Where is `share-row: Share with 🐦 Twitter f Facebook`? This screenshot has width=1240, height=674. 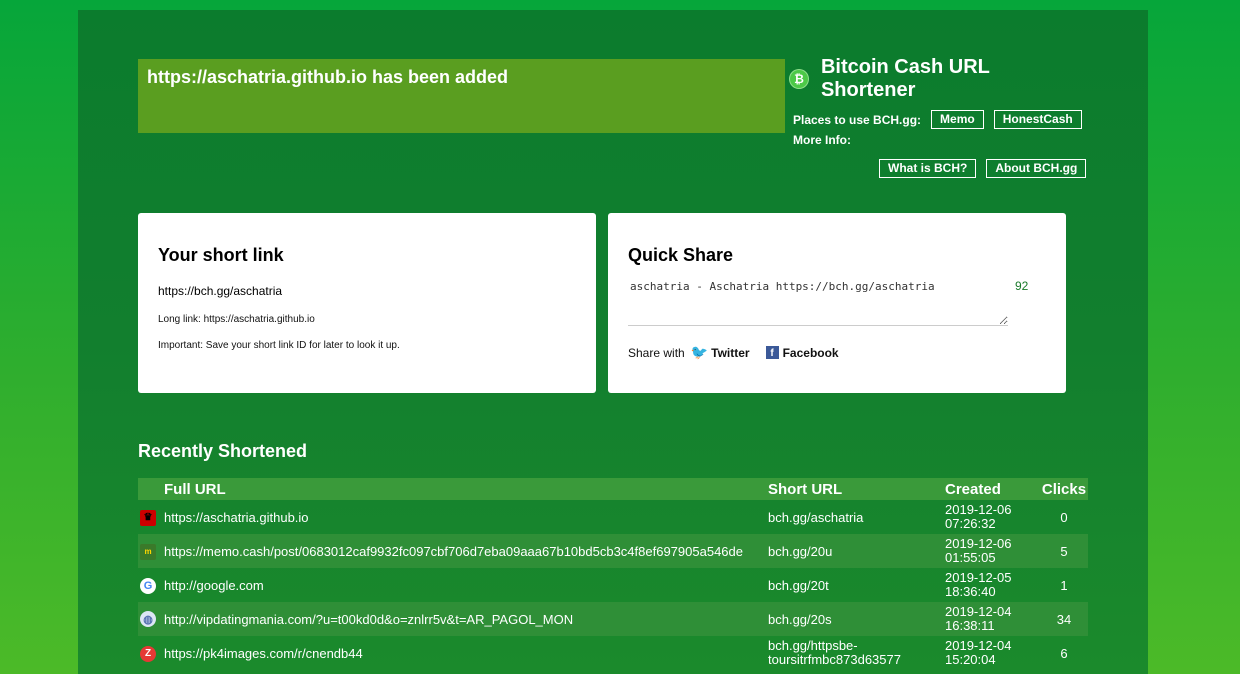 share-row: Share with 🐦 Twitter f Facebook is located at coordinates (837, 352).